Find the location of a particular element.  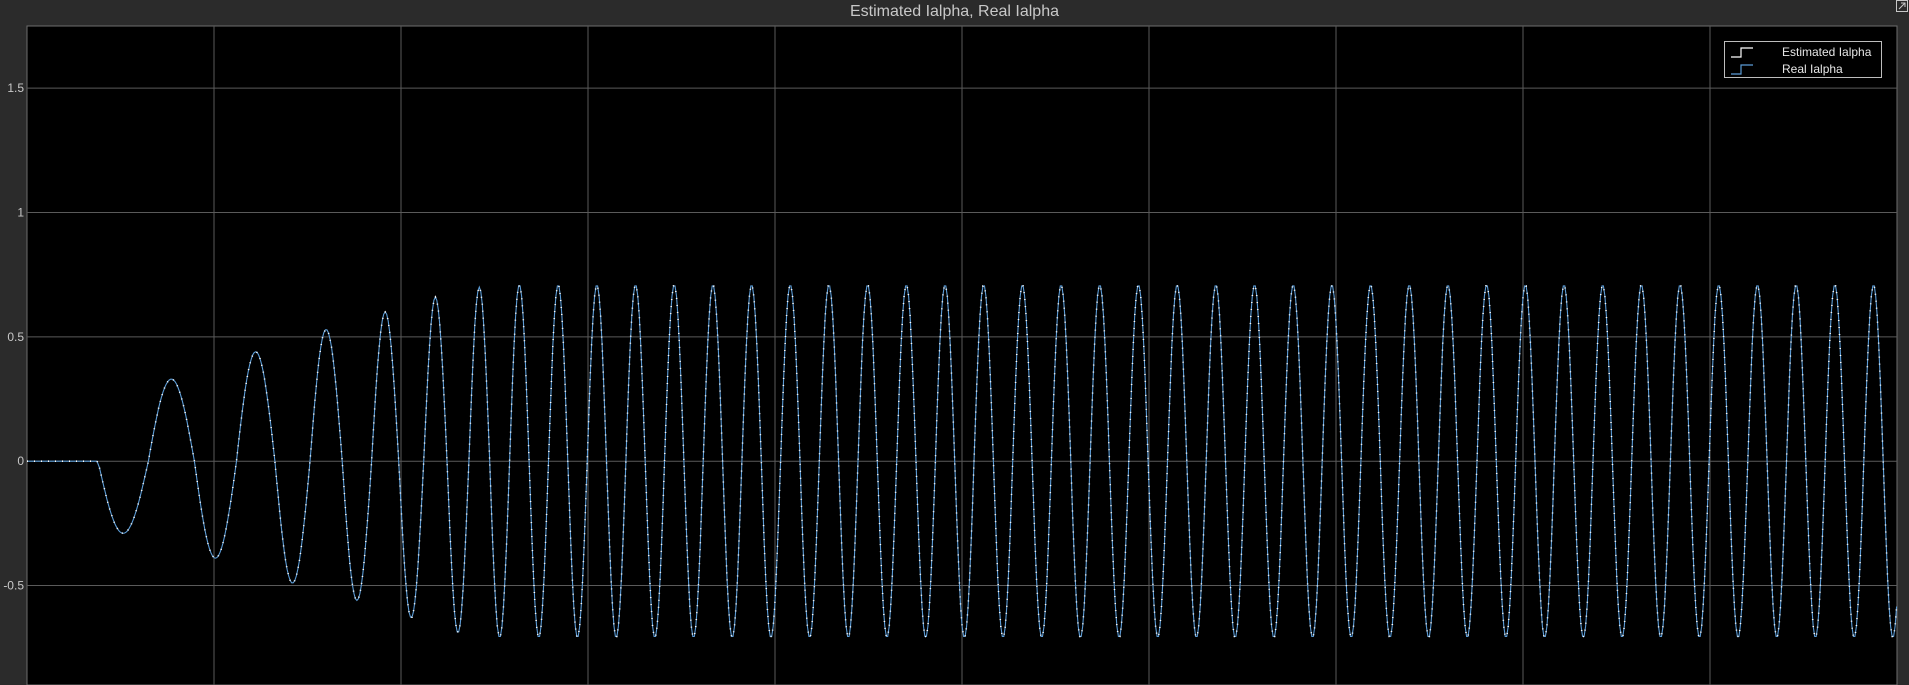

legend-label-real: Real Ialpha is located at coordinates (1812, 69).